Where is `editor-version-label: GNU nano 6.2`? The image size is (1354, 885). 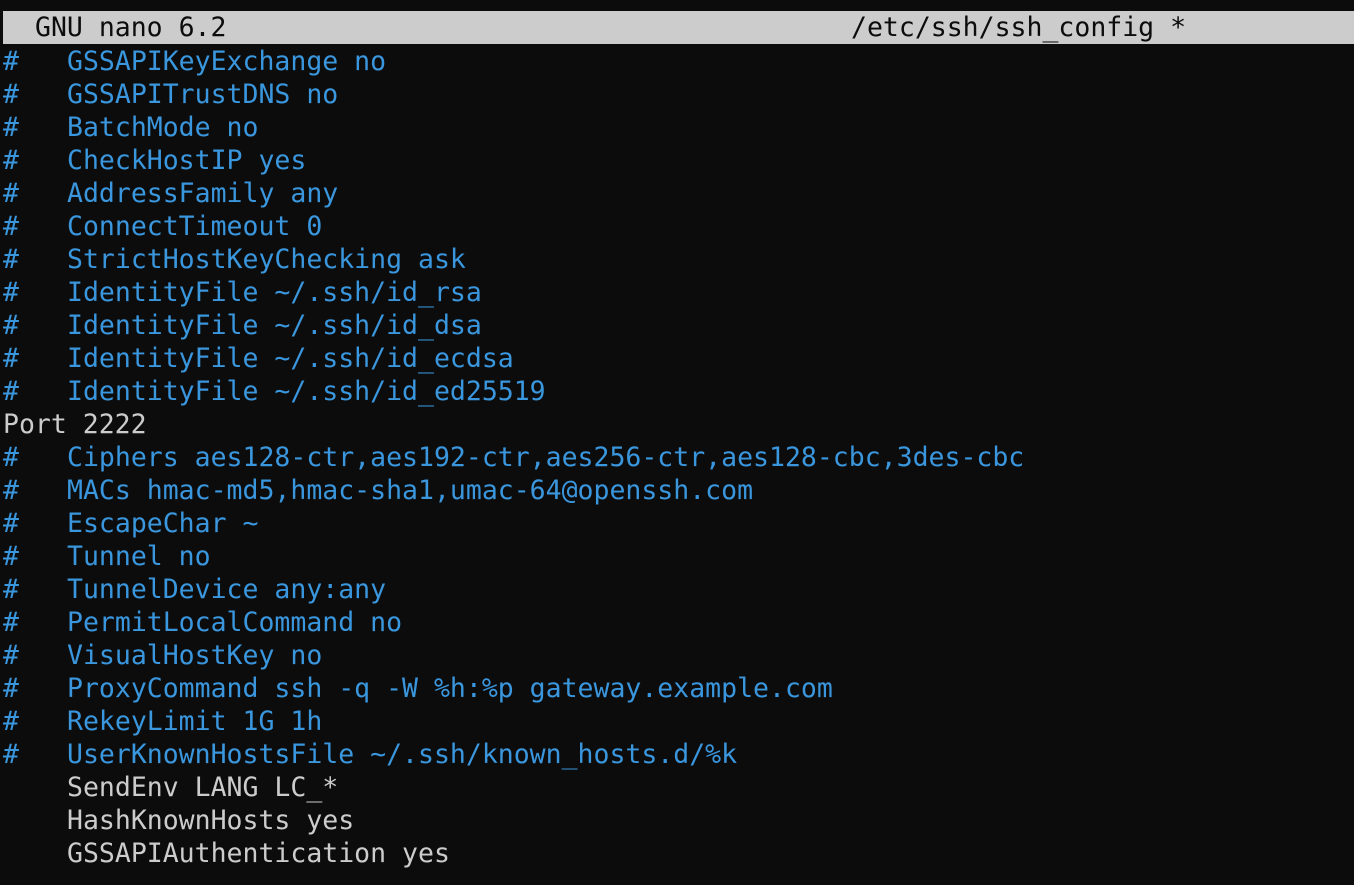 editor-version-label: GNU nano 6.2 is located at coordinates (131, 27).